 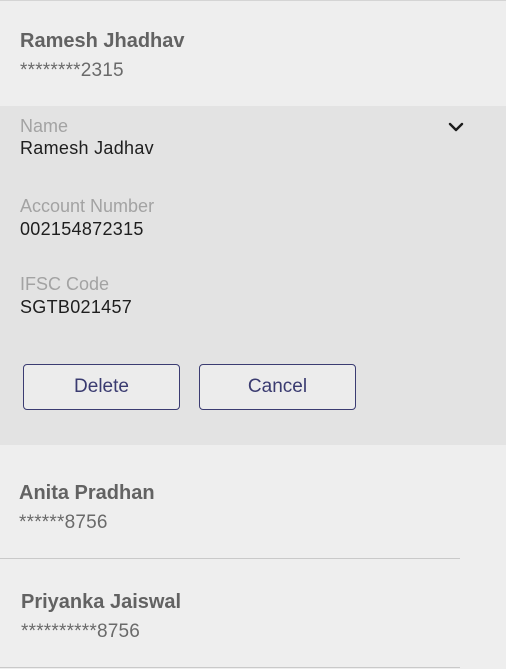 I want to click on payee-name: Ramesh Jhadhav, so click(x=102, y=41).